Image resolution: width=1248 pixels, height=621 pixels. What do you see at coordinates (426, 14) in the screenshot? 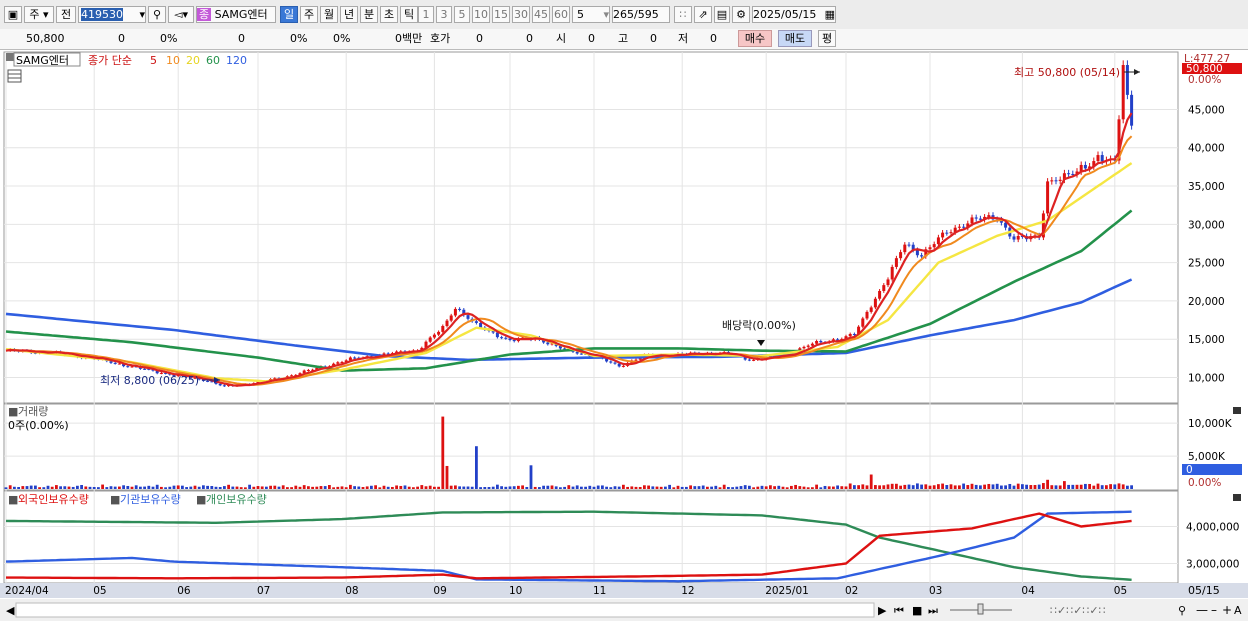
I see `interval-1: 1` at bounding box center [426, 14].